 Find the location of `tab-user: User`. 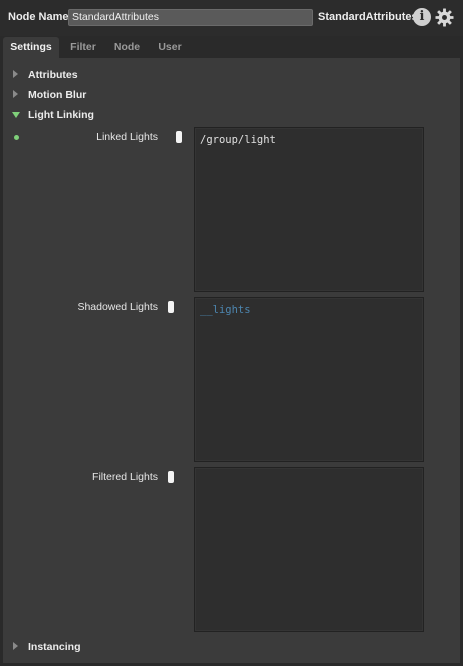

tab-user: User is located at coordinates (170, 47).